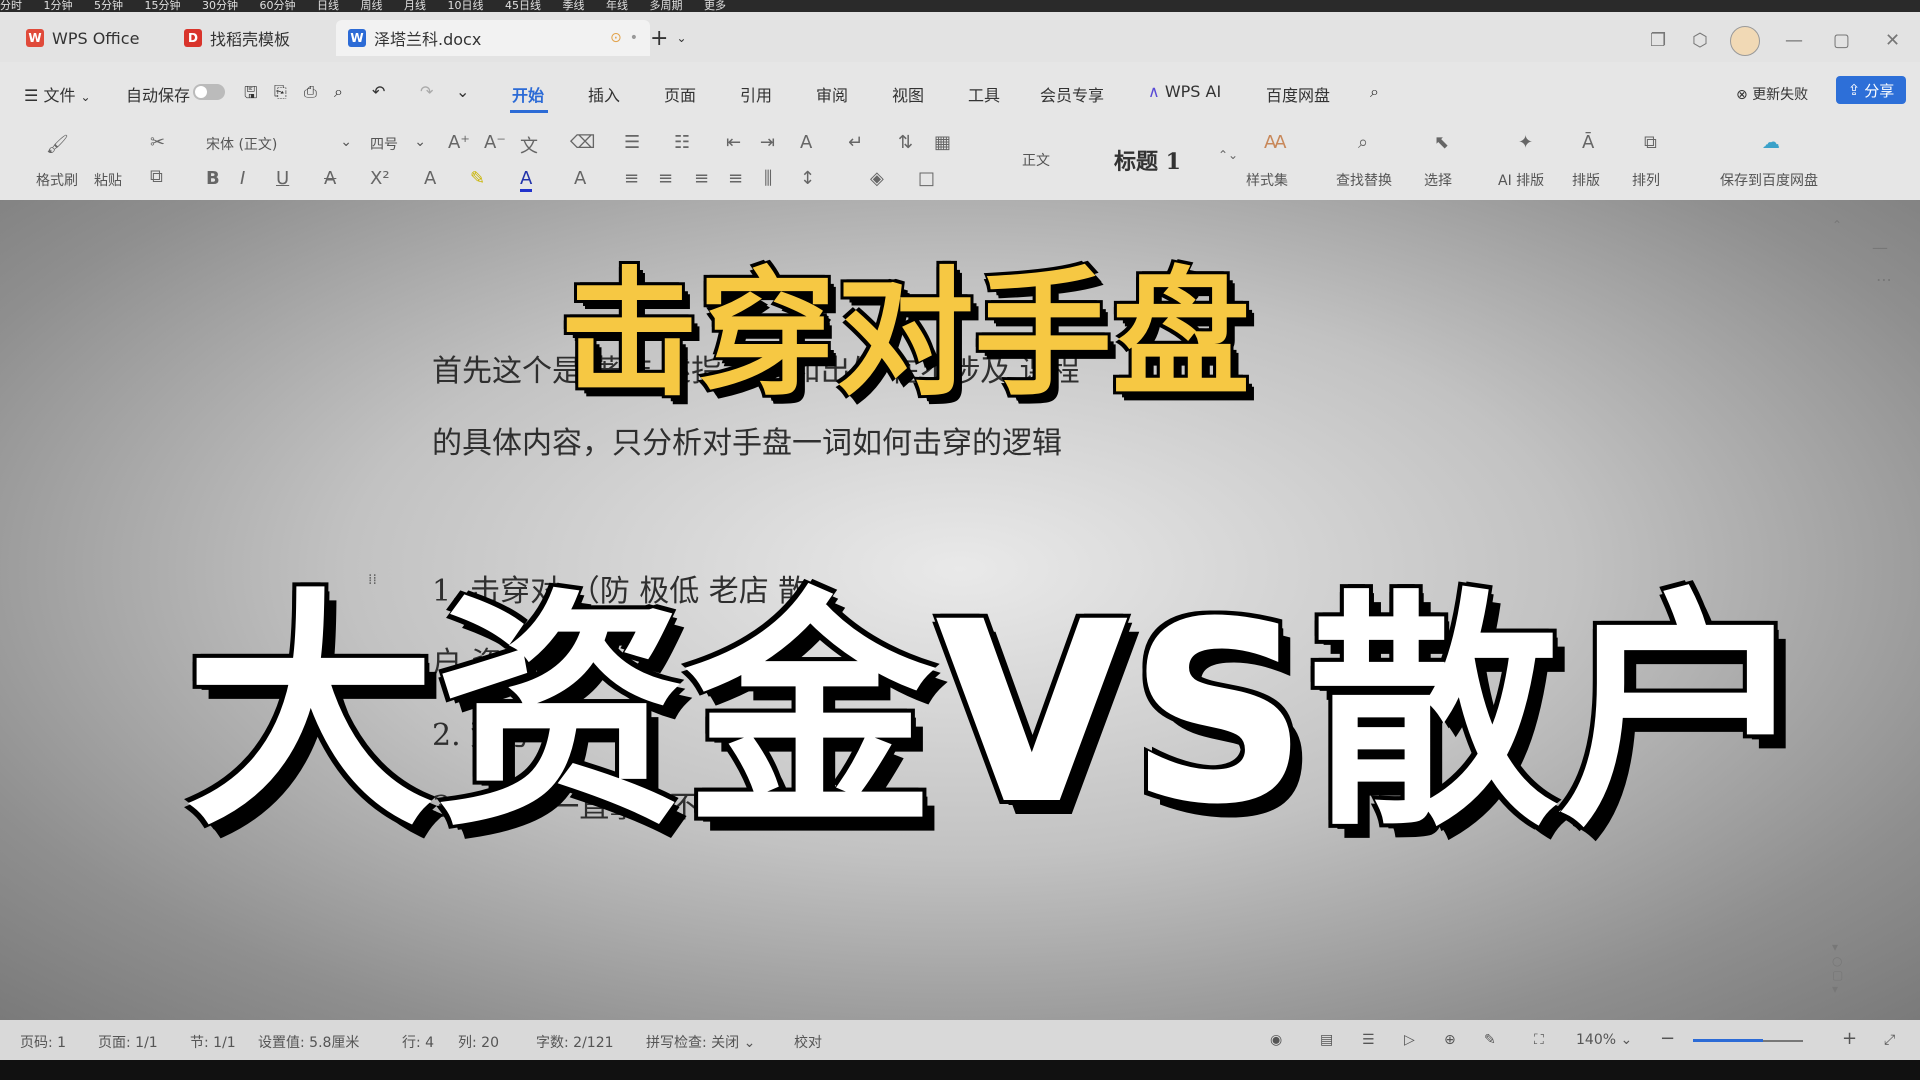 The width and height of the screenshot is (1920, 1080). What do you see at coordinates (11, 6) in the screenshot?
I see `ticker-item: 分时` at bounding box center [11, 6].